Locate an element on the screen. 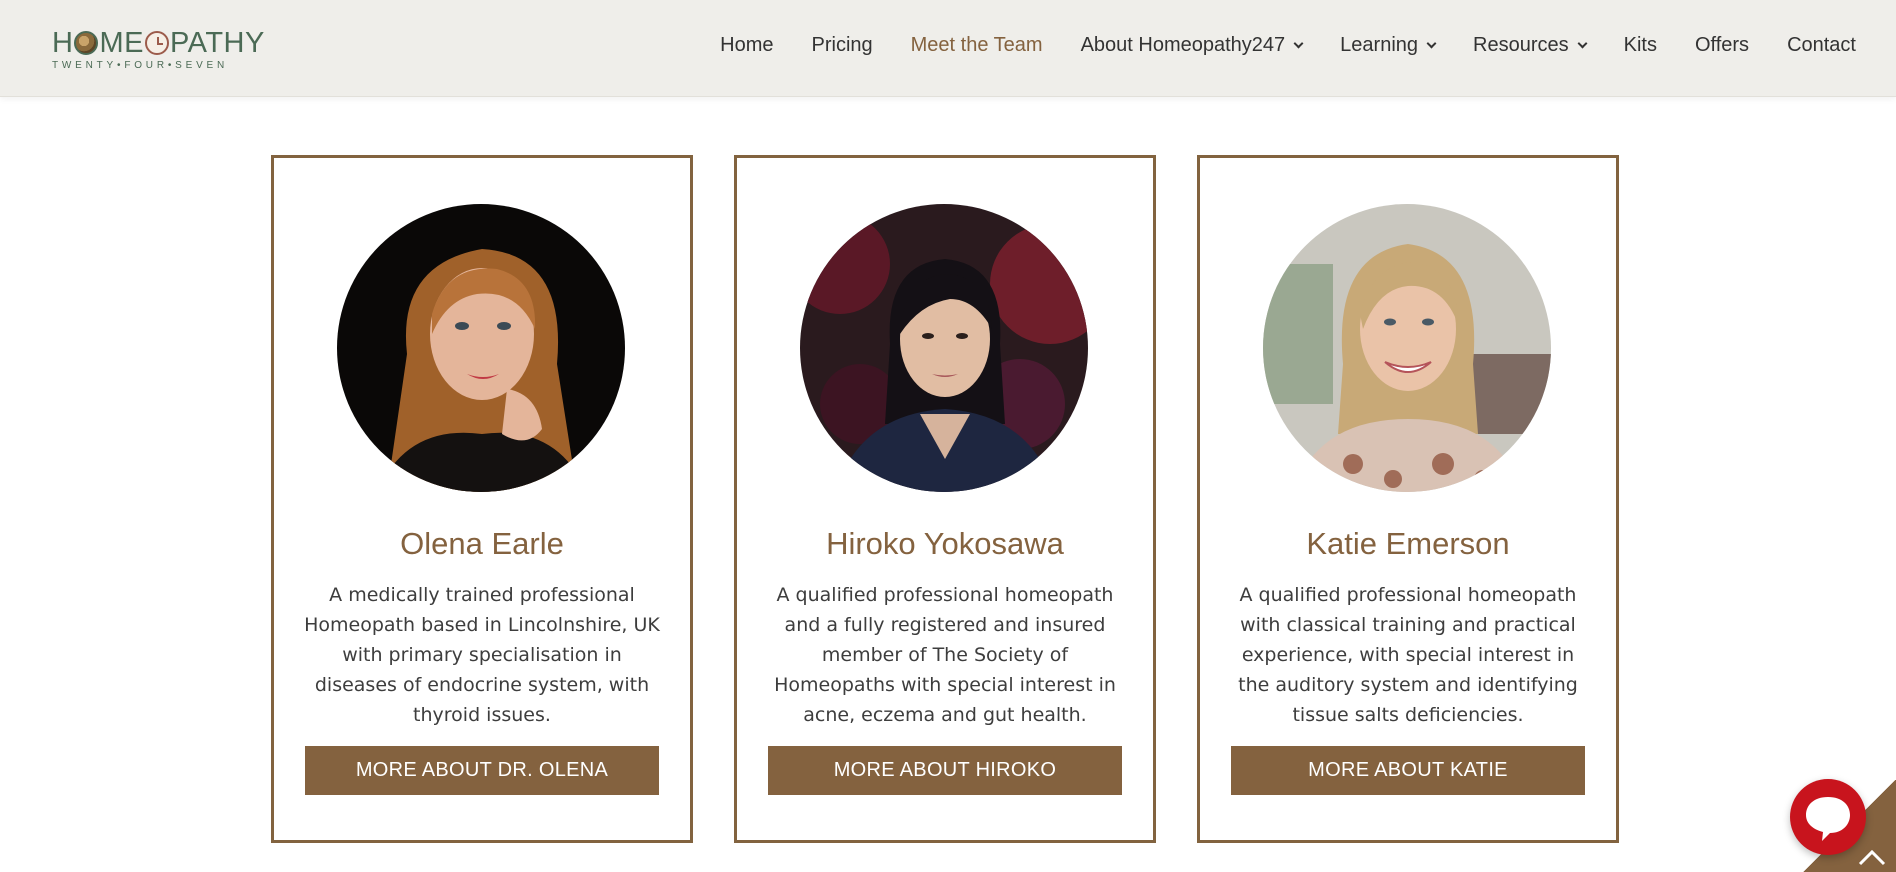  nav-resources-label: Resources is located at coordinates (1521, 45).